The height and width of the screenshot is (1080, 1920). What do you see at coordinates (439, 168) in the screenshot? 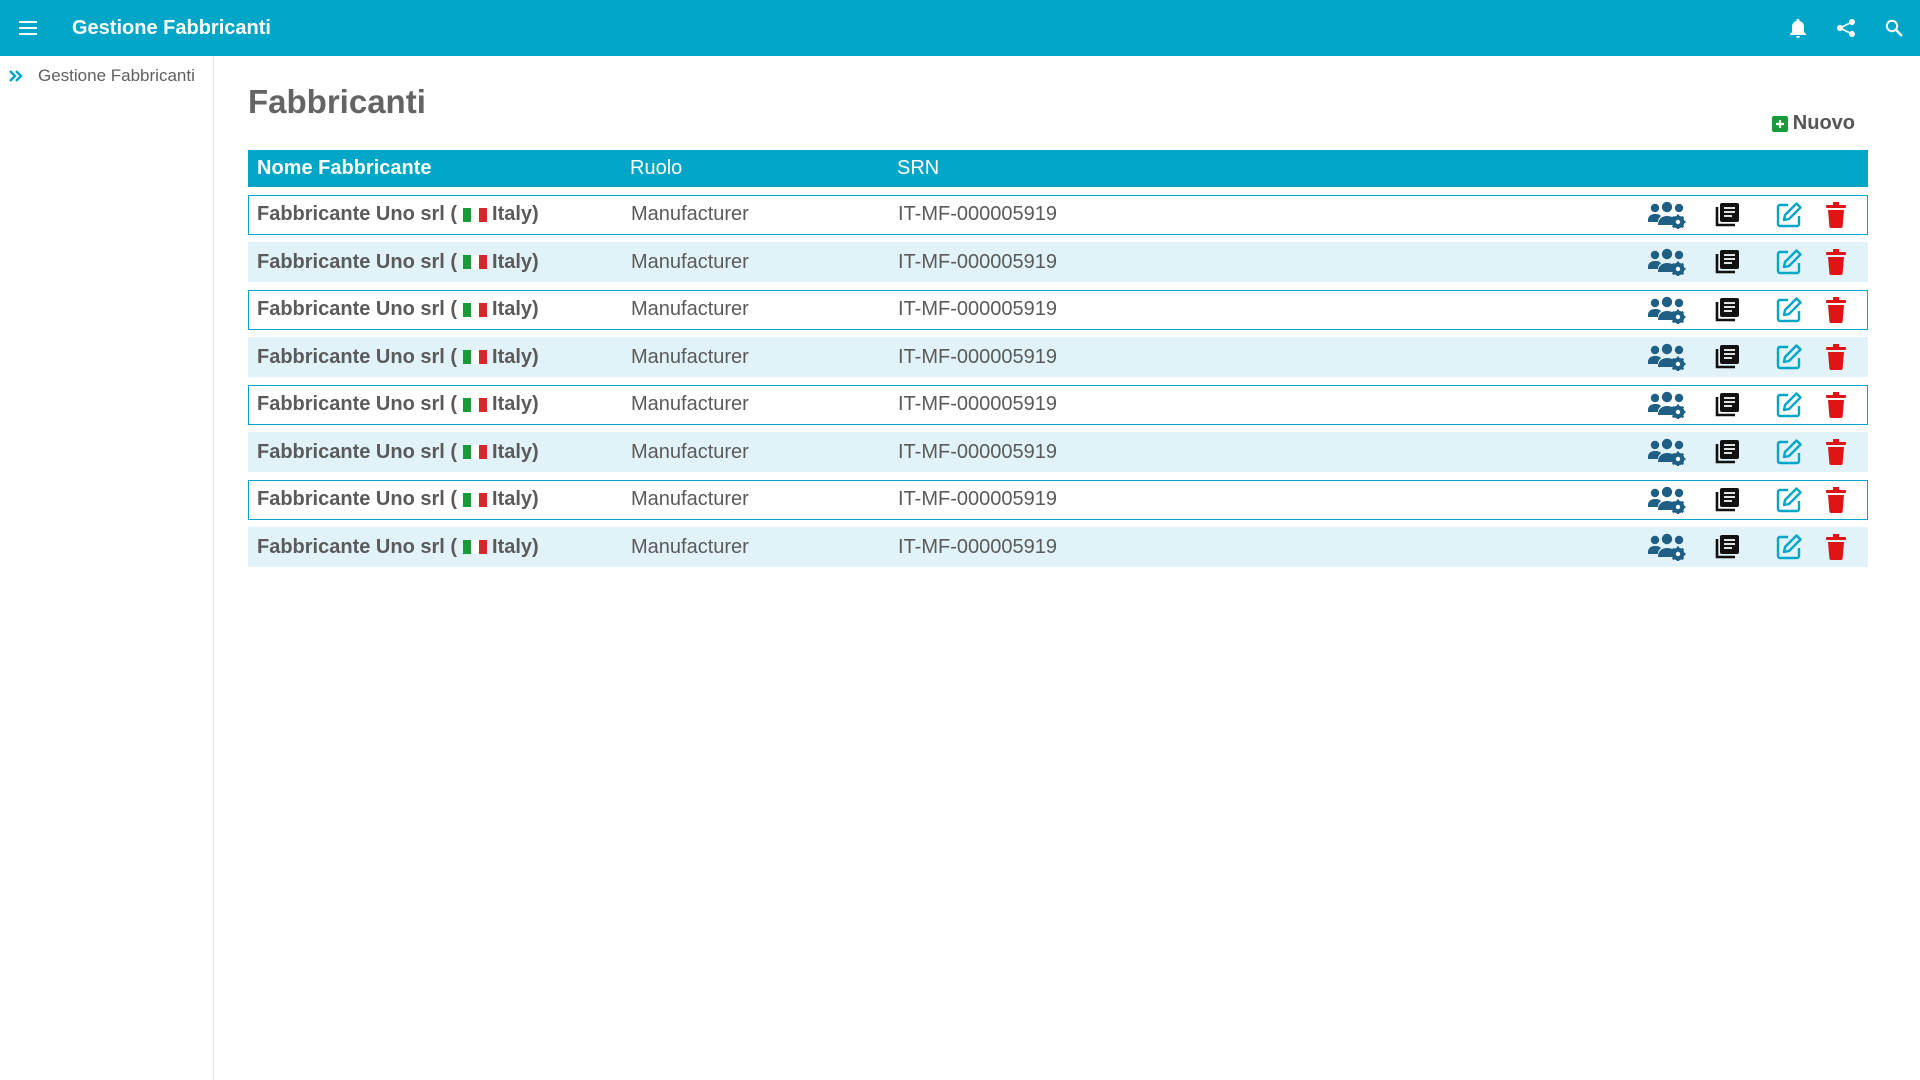
I see `column-header-name: Nome Fabbricante` at bounding box center [439, 168].